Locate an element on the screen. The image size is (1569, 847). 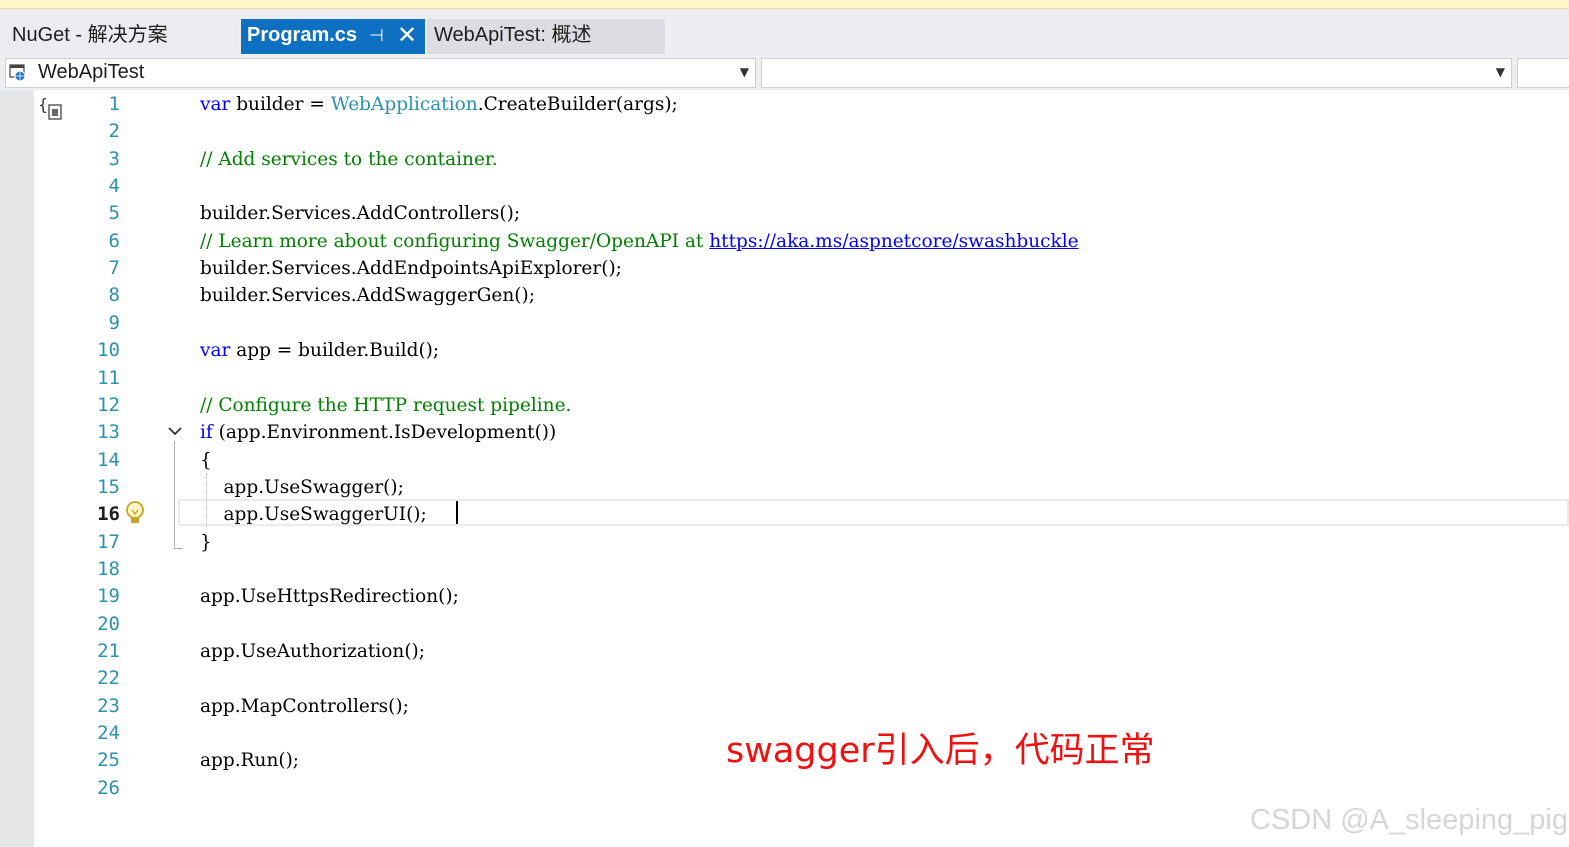
annotation-text: swagger引入后，代码正常 is located at coordinates (940, 751).